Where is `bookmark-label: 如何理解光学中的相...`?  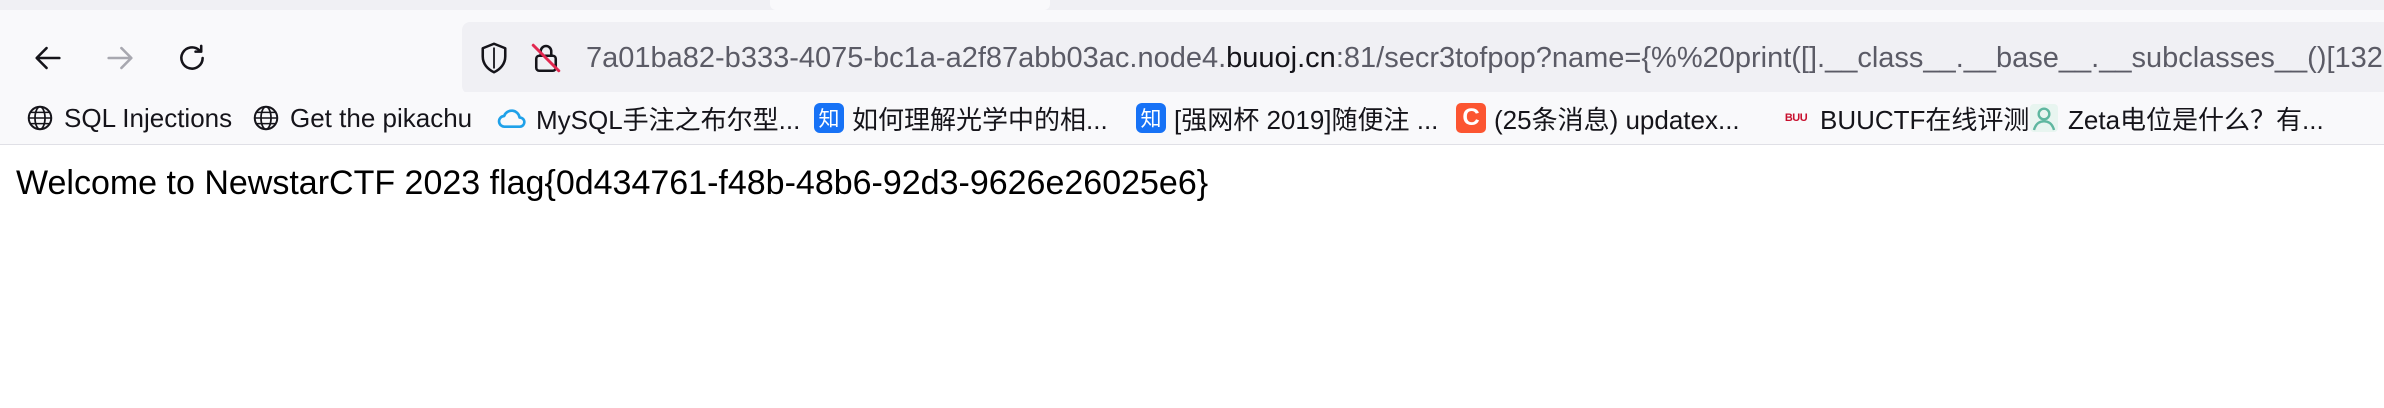
bookmark-label: 如何理解光学中的相... is located at coordinates (980, 119).